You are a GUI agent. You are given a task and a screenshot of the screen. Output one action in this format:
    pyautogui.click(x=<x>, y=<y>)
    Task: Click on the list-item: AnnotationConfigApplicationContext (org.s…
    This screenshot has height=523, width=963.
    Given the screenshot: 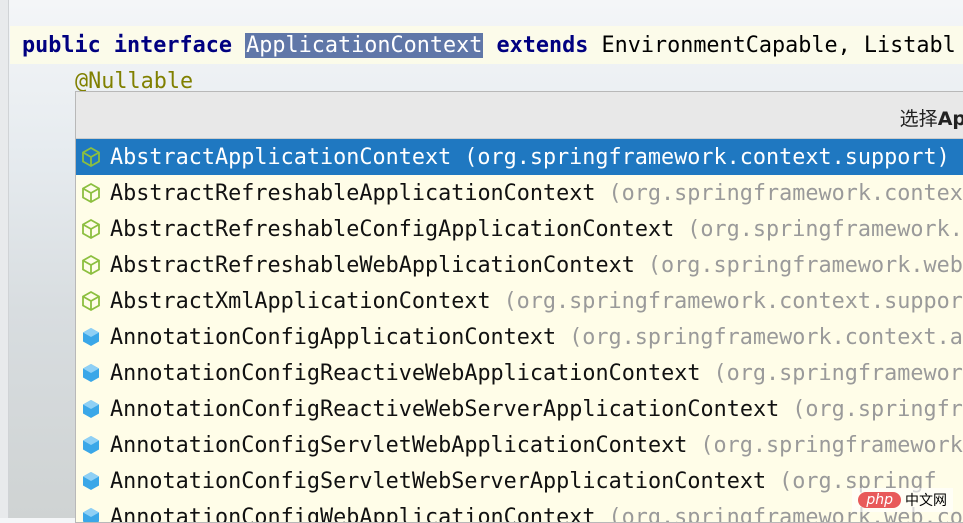 What is the action you would take?
    pyautogui.click(x=519, y=337)
    